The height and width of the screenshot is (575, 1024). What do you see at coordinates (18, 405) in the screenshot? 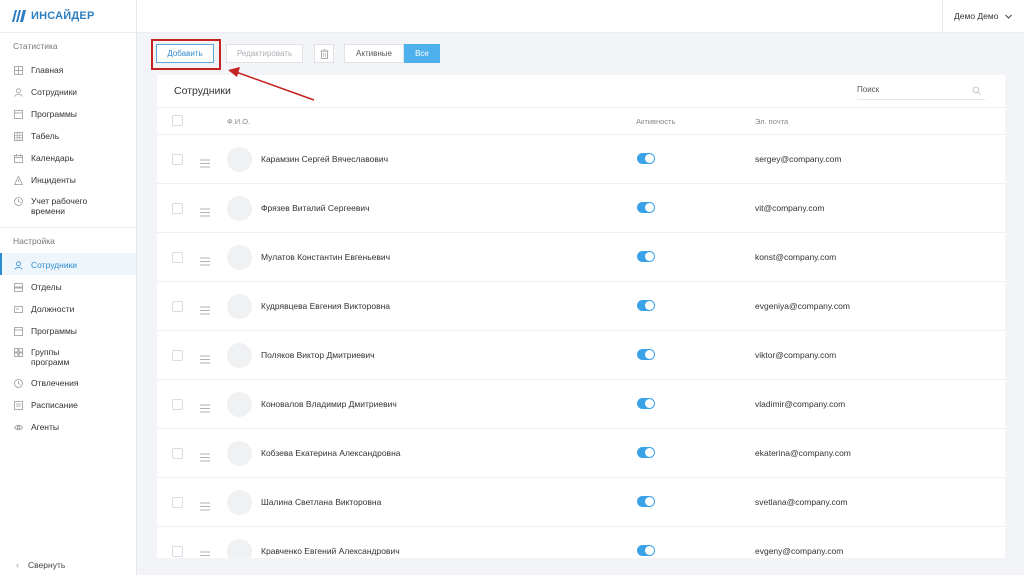
I see `schedule-icon` at bounding box center [18, 405].